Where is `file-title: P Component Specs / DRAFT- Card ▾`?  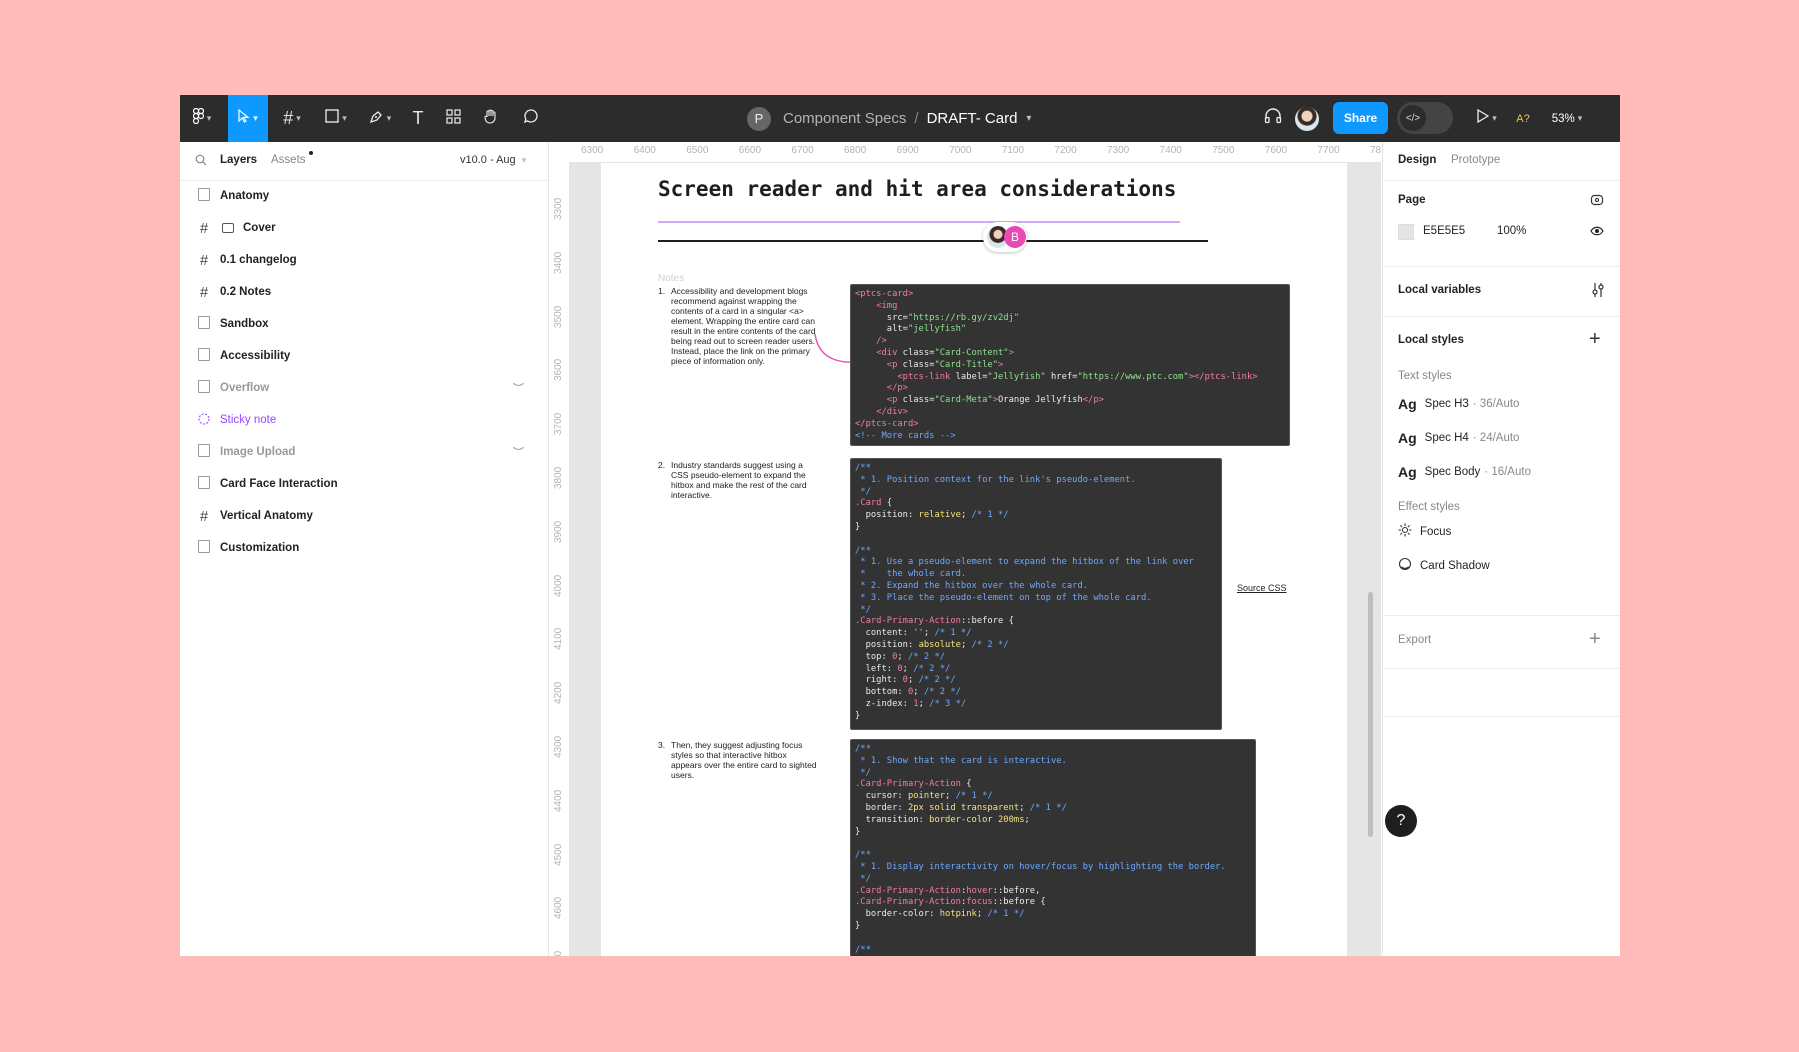 file-title: P Component Specs / DRAFT- Card ▾ is located at coordinates (889, 118).